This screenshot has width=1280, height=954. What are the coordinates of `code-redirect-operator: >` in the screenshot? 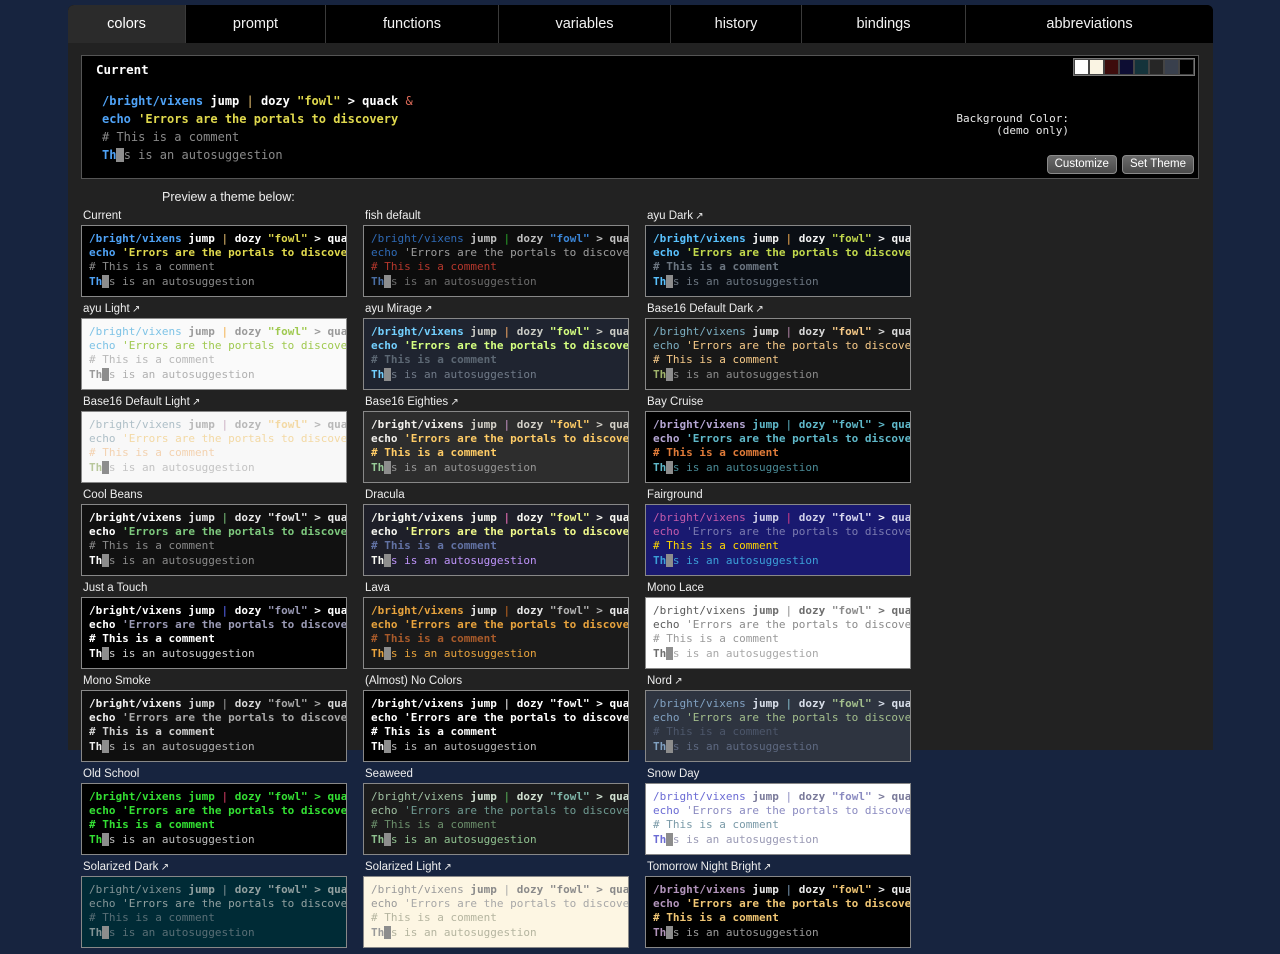 It's located at (599, 331).